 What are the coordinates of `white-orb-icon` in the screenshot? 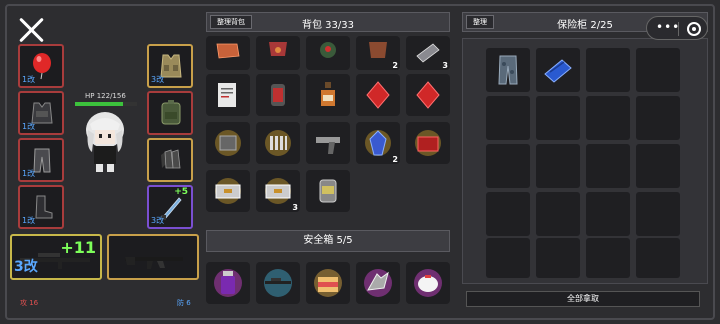 It's located at (428, 283).